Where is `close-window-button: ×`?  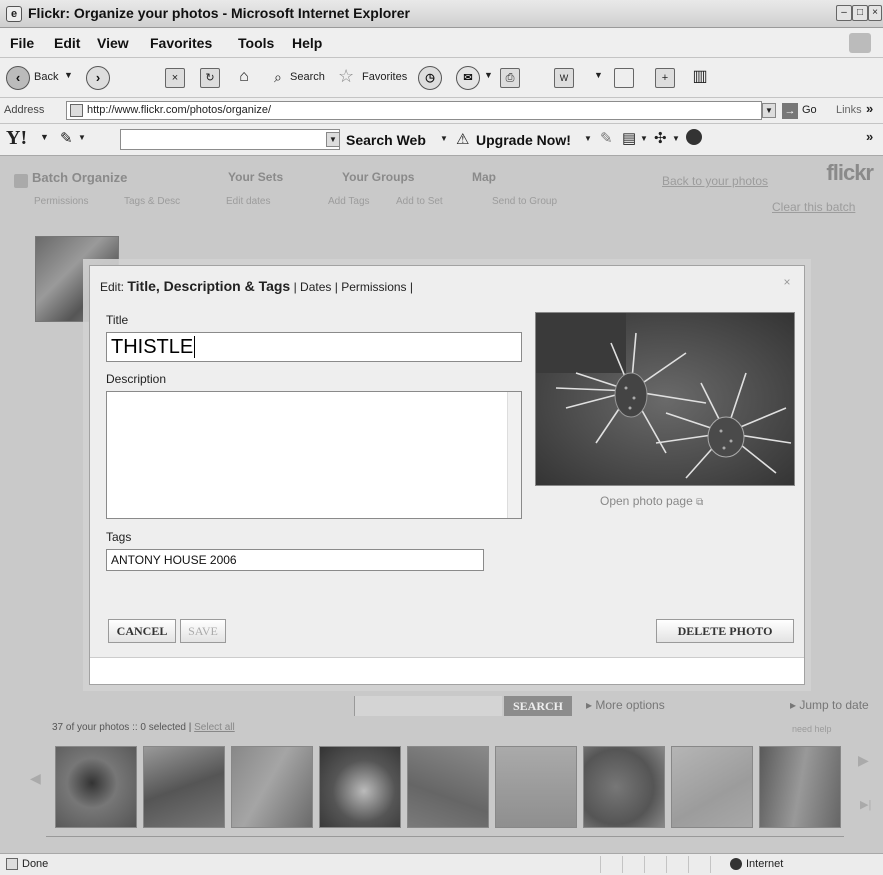 close-window-button: × is located at coordinates (875, 13).